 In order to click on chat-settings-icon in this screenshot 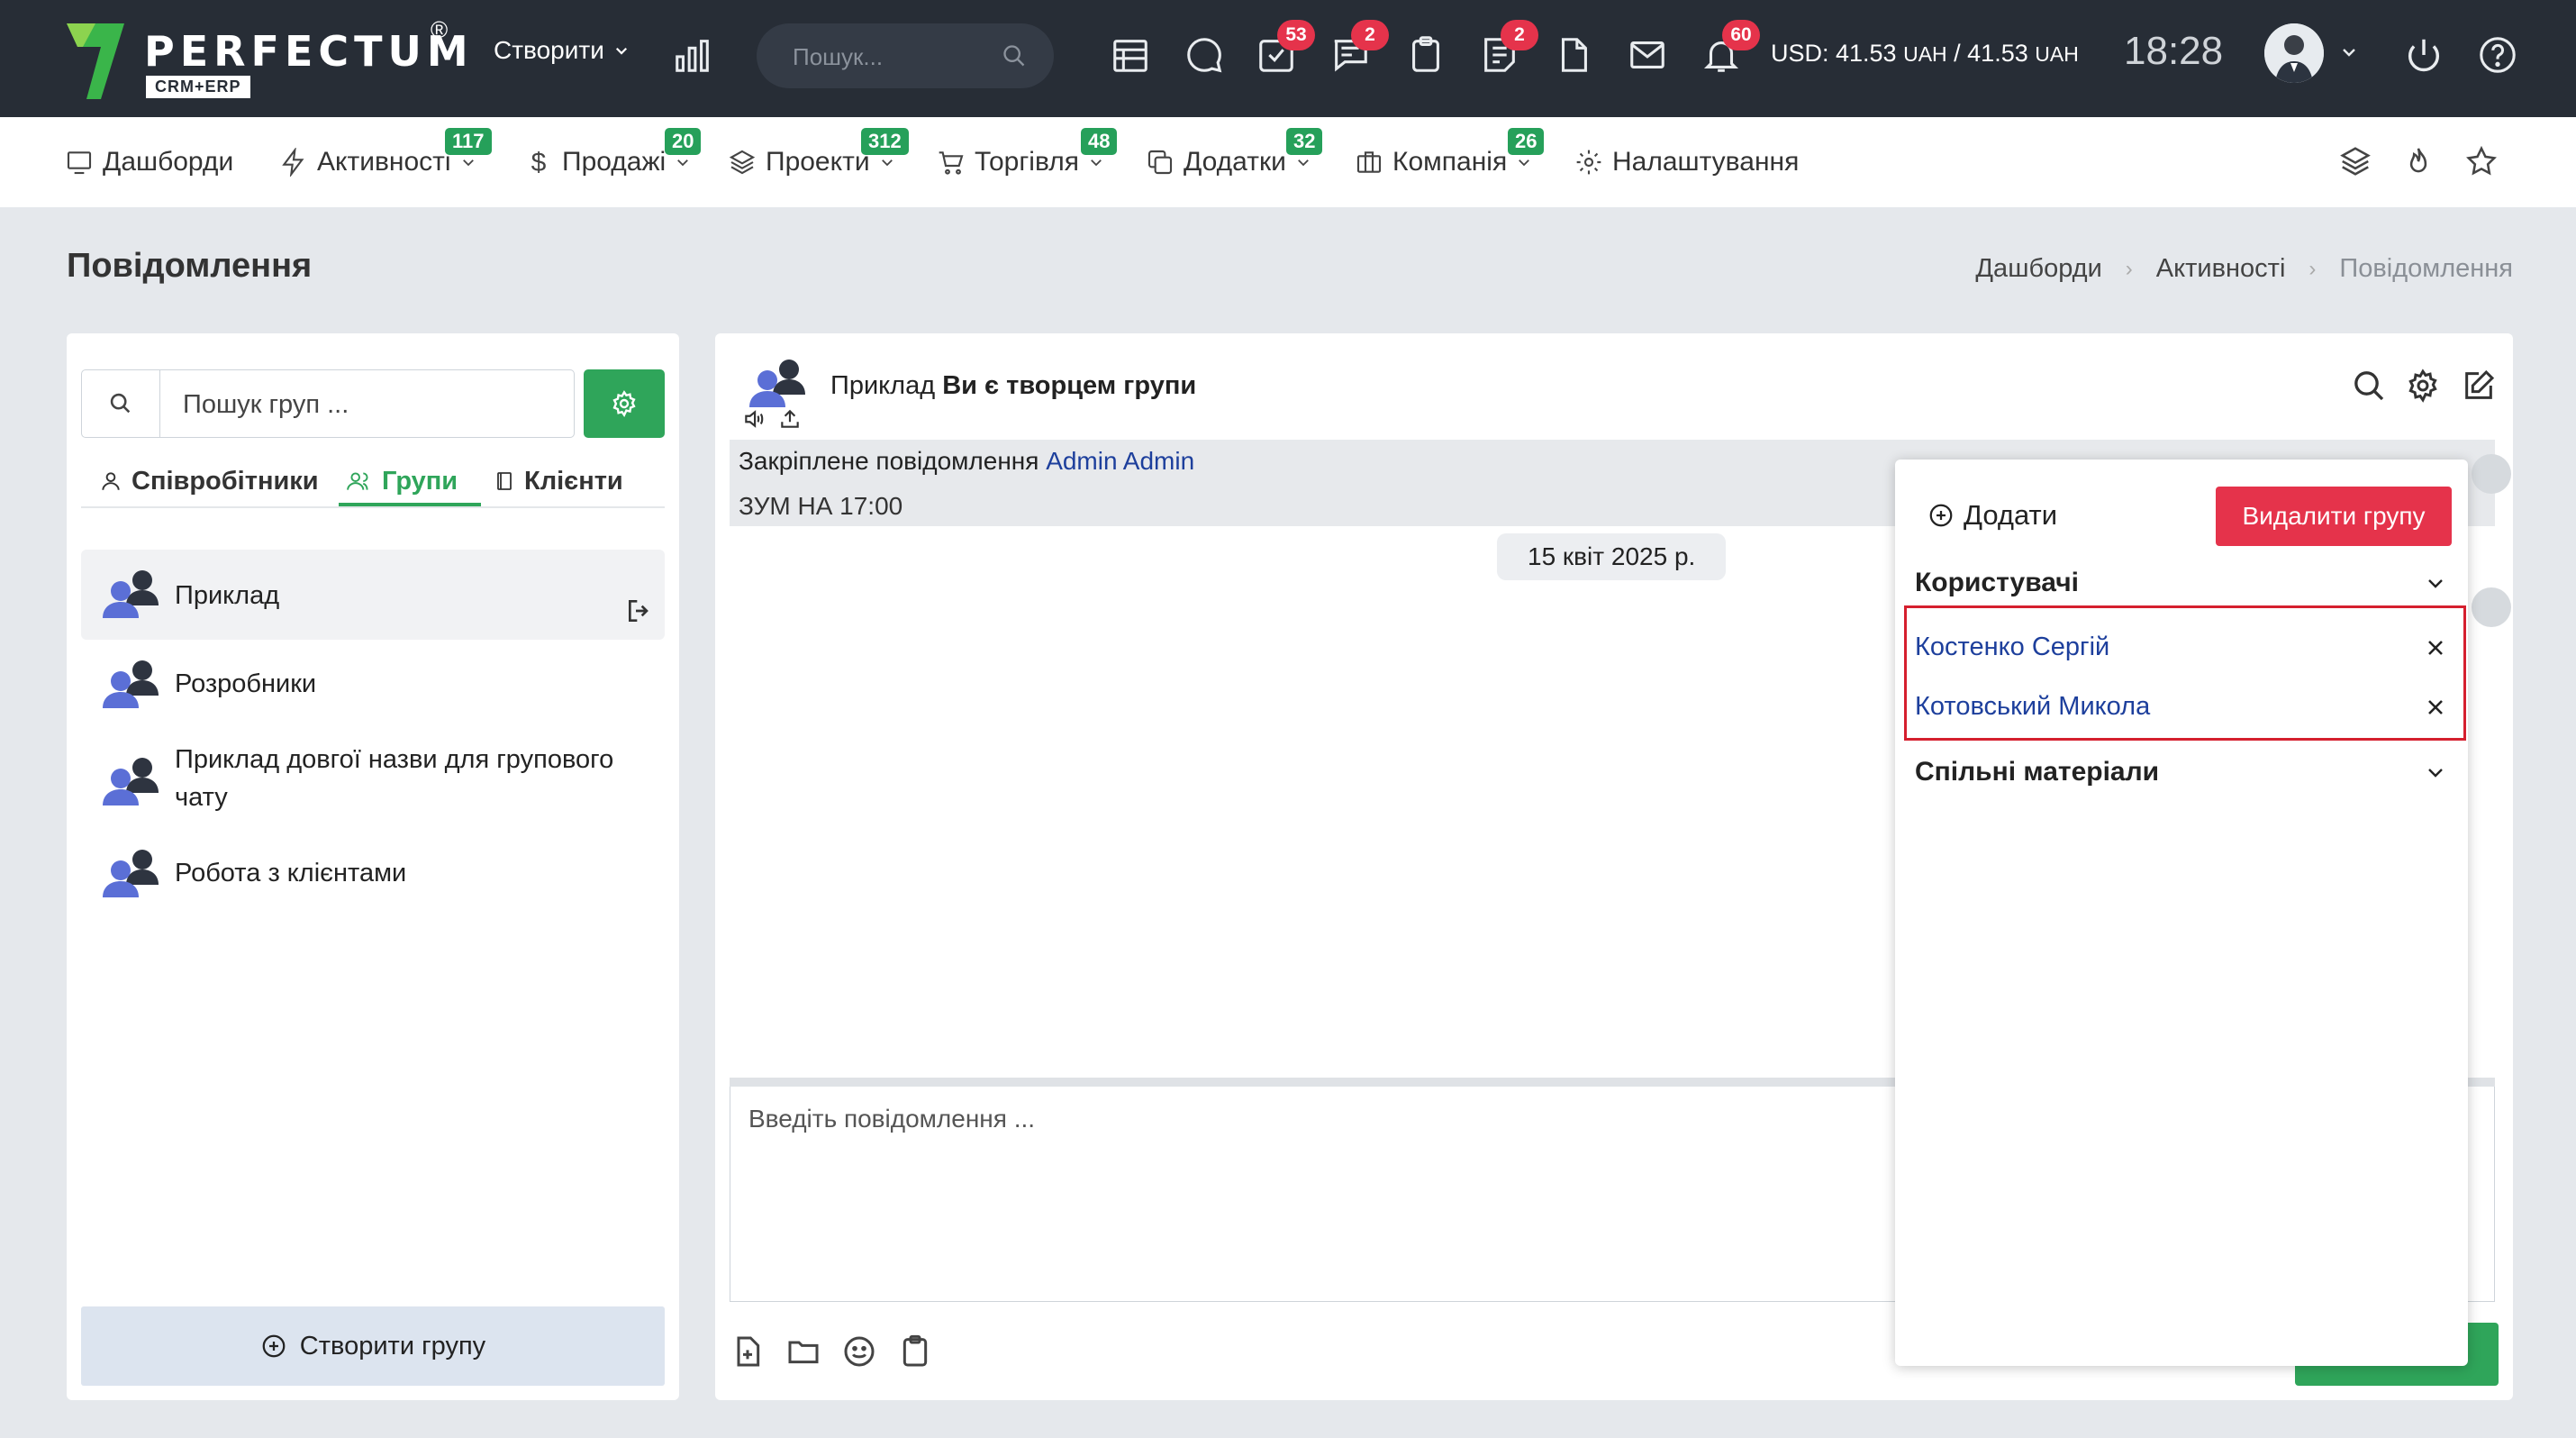, I will do `click(2423, 386)`.